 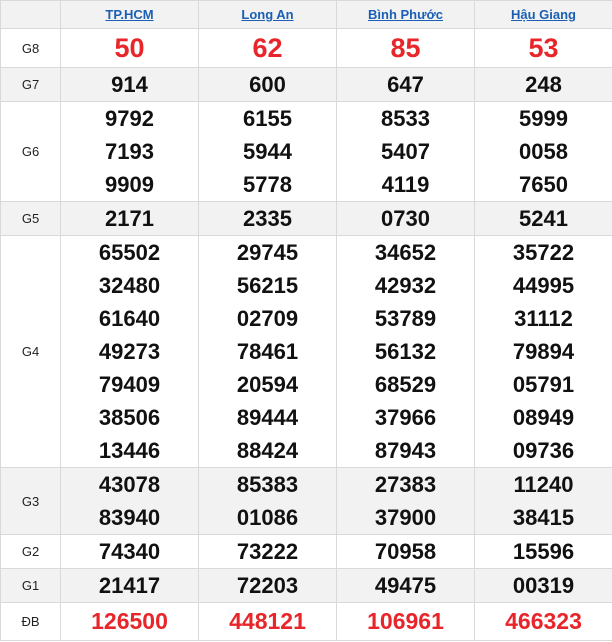 I want to click on province-link-long-an: Long An, so click(x=267, y=14).